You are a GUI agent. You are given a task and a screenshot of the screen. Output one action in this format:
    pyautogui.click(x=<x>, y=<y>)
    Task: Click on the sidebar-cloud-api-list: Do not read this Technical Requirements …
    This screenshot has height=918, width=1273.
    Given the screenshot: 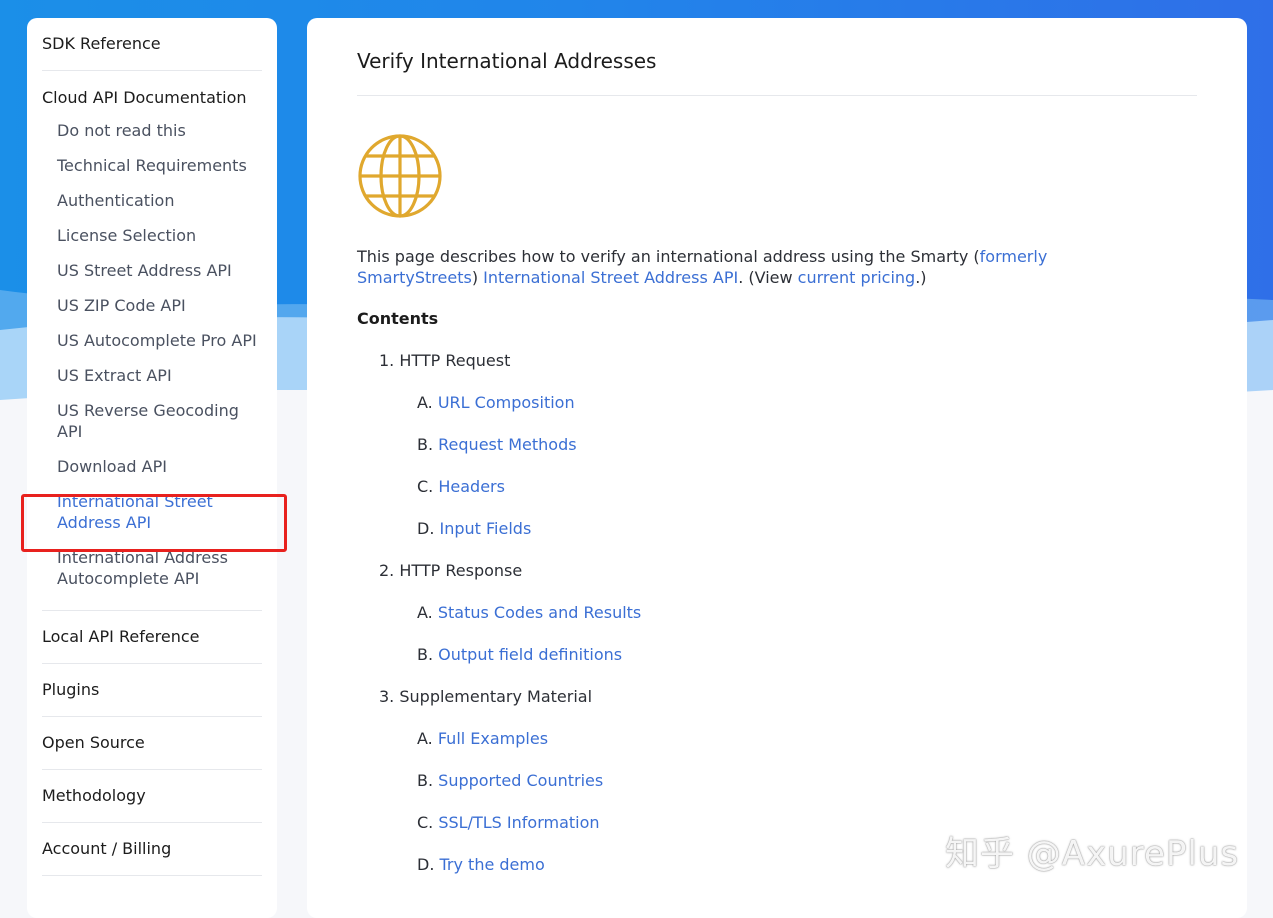 What is the action you would take?
    pyautogui.click(x=152, y=360)
    